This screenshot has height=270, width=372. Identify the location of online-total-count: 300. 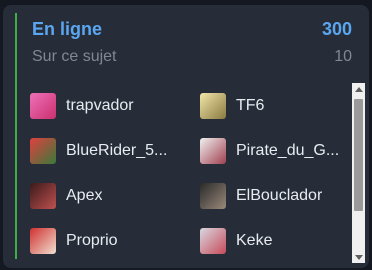
(336, 29).